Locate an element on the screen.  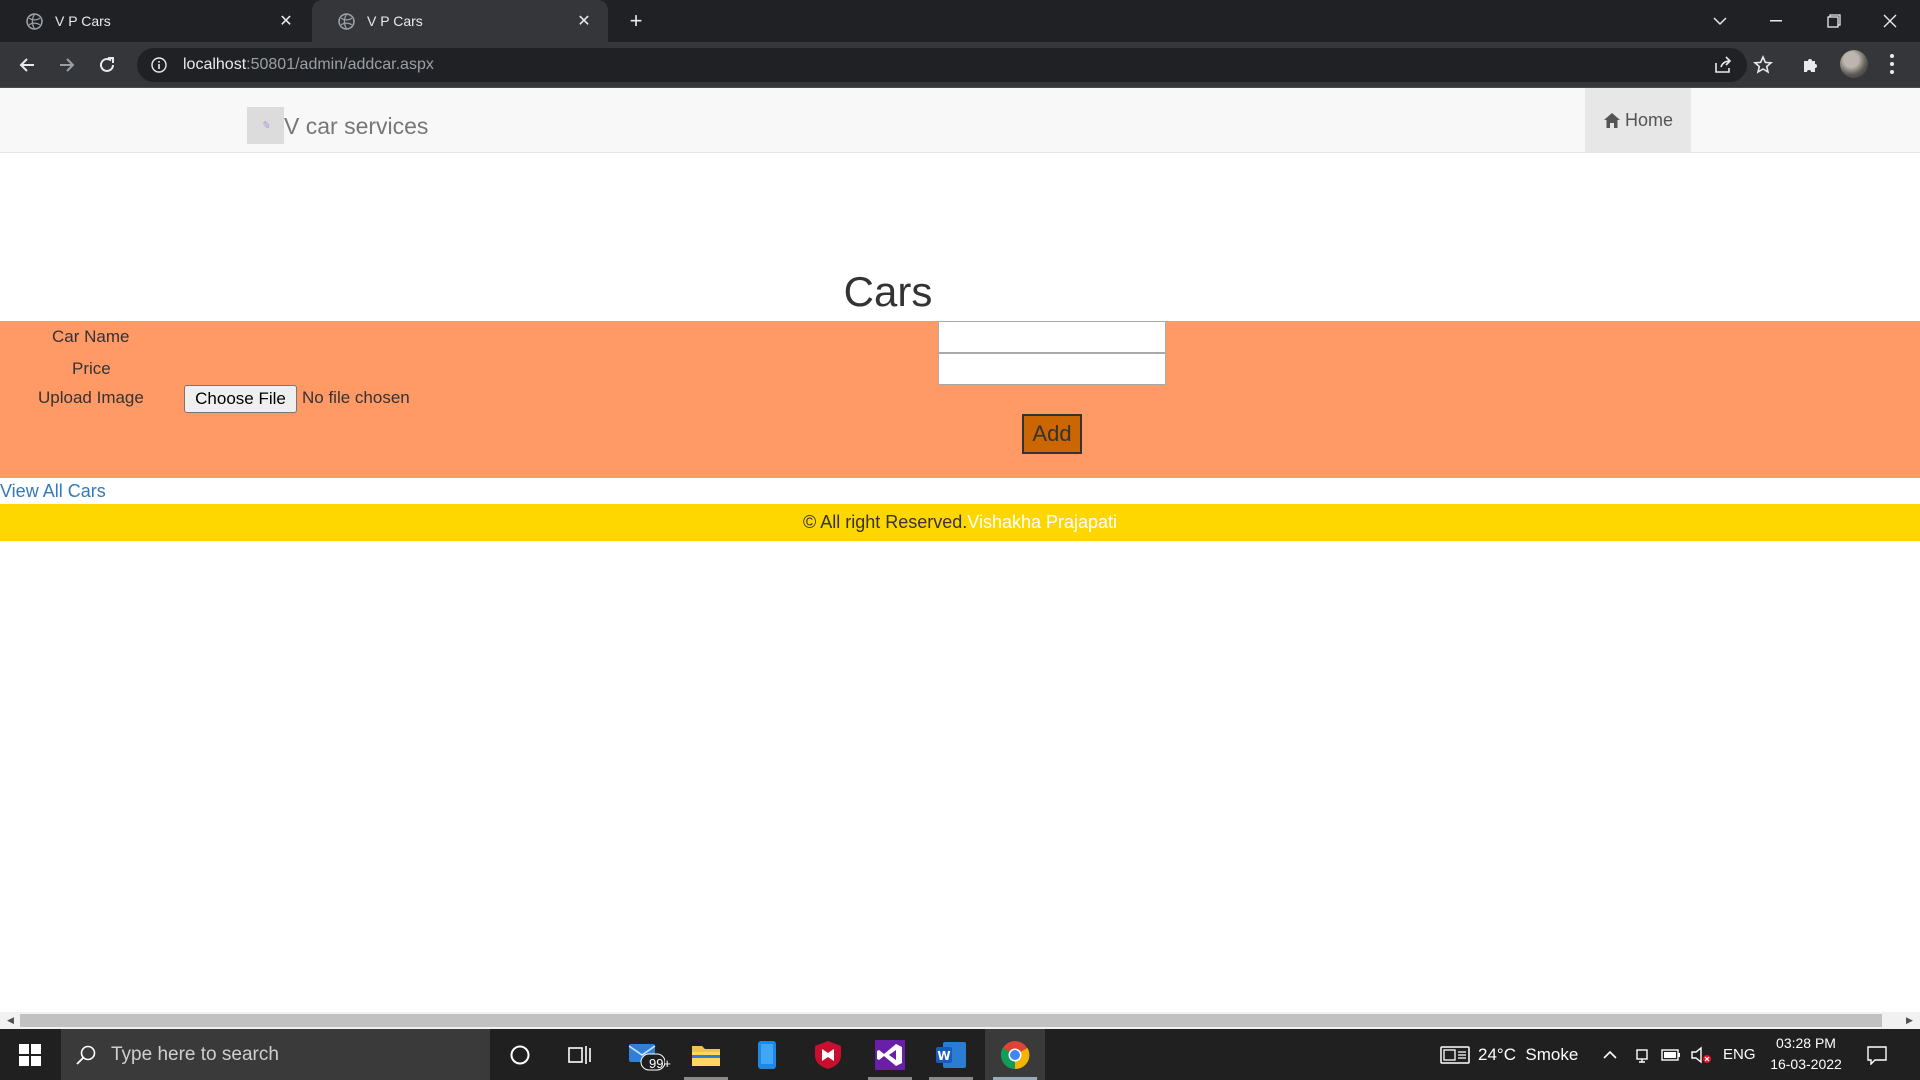
file-explorer-icon is located at coordinates (706, 1054).